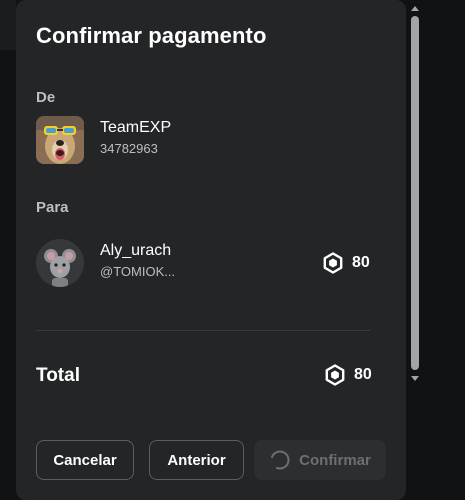 The height and width of the screenshot is (500, 465). Describe the element at coordinates (415, 378) in the screenshot. I see `scroll-down-arrow-icon` at that location.